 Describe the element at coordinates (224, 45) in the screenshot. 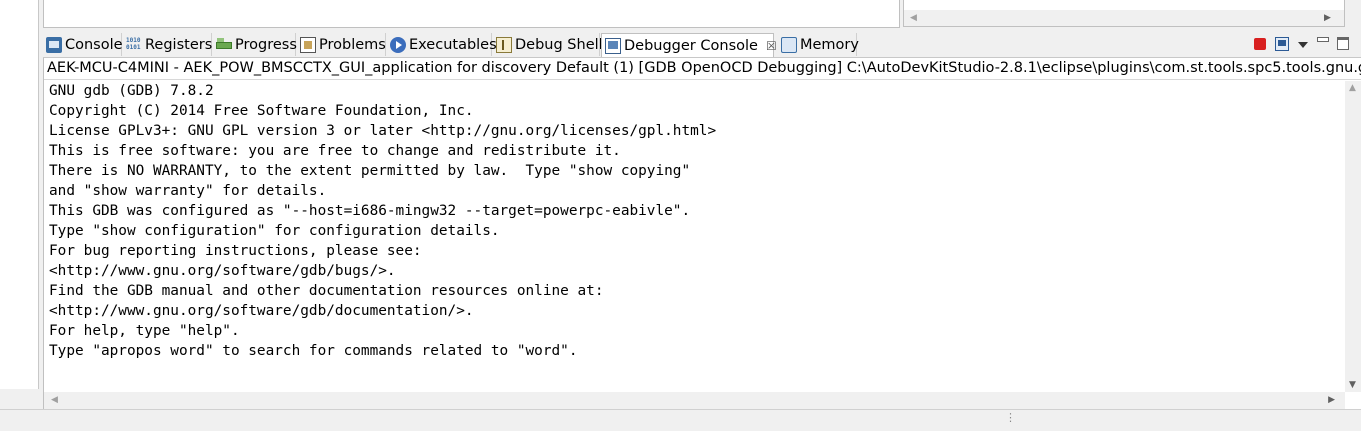

I see `progress-icon` at that location.